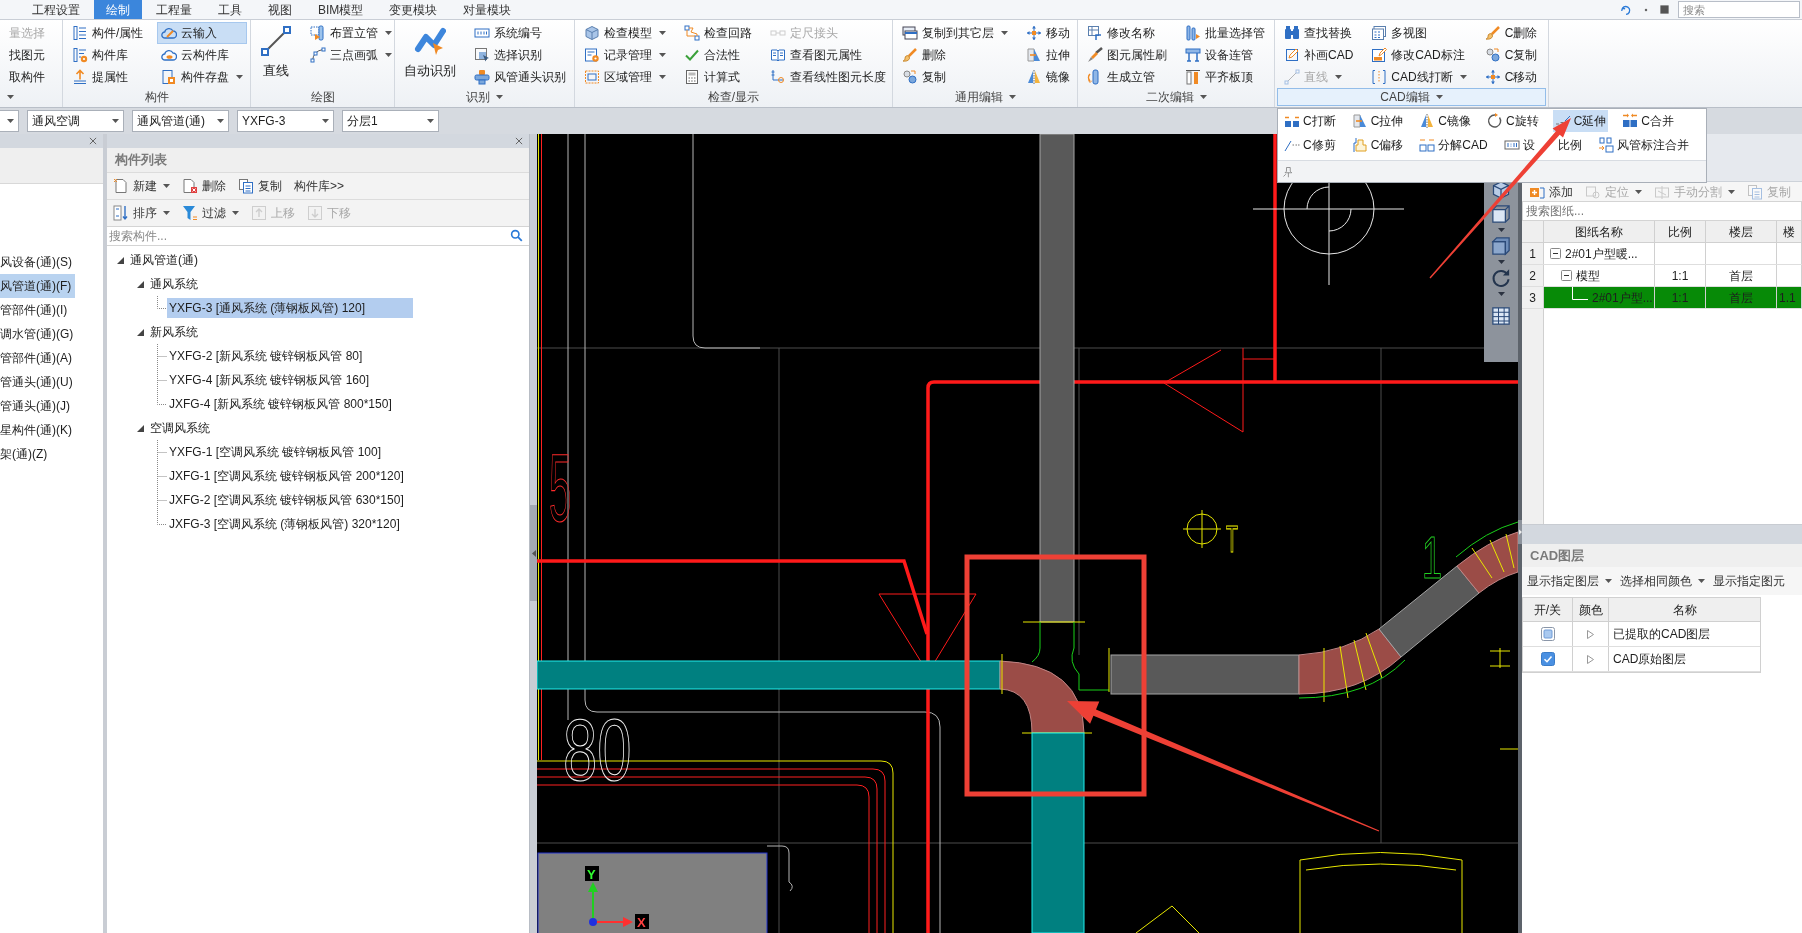  Describe the element at coordinates (533, 553) in the screenshot. I see `splitter-handle` at that location.